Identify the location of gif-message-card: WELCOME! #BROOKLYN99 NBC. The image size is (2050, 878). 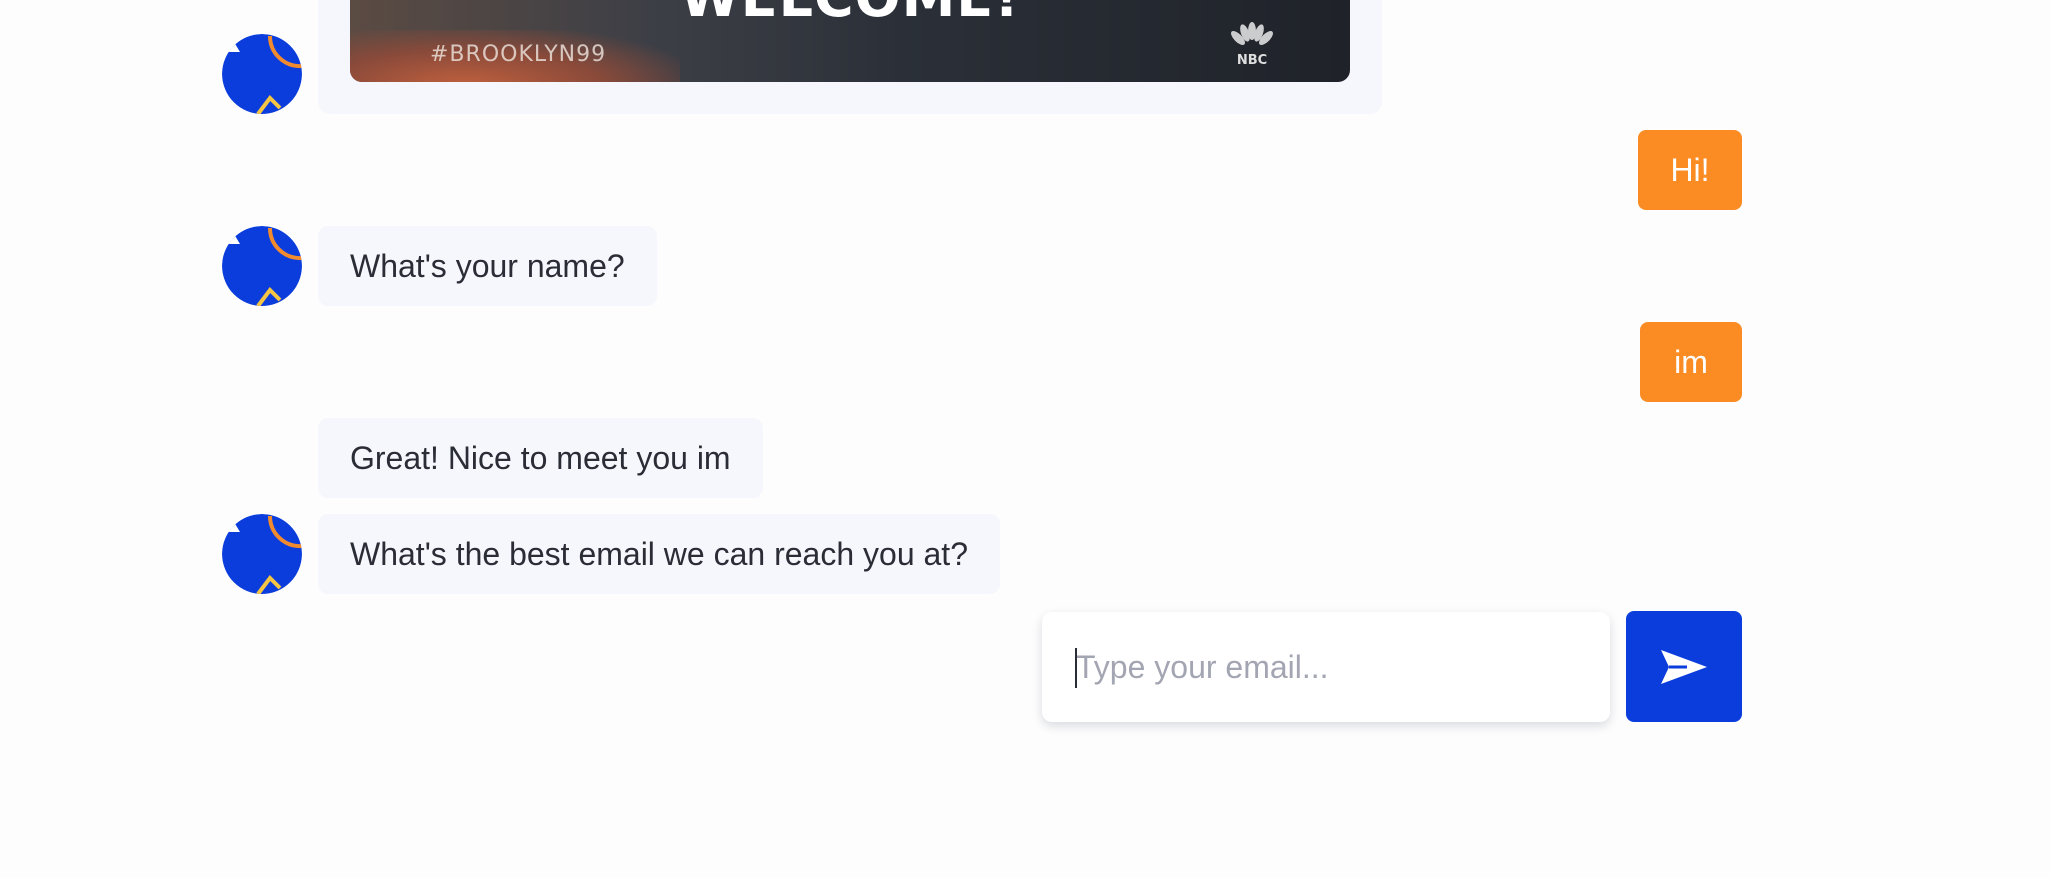
(850, 57).